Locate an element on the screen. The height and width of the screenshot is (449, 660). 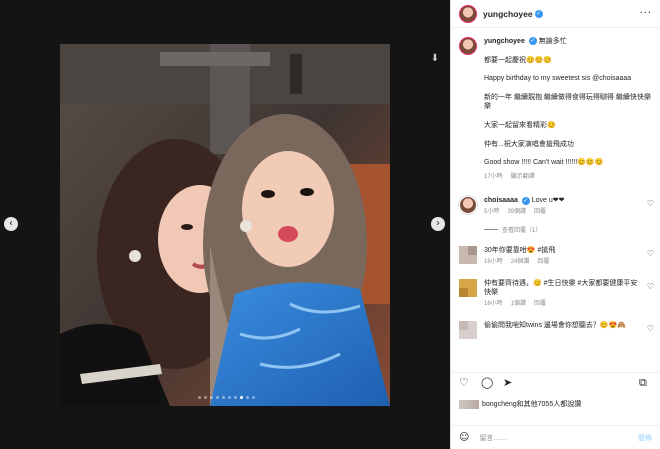
comment-body: choisaaaa ✓ Love u❤❤ 5小時 39個讚 回覆 is located at coordinates (564, 206).